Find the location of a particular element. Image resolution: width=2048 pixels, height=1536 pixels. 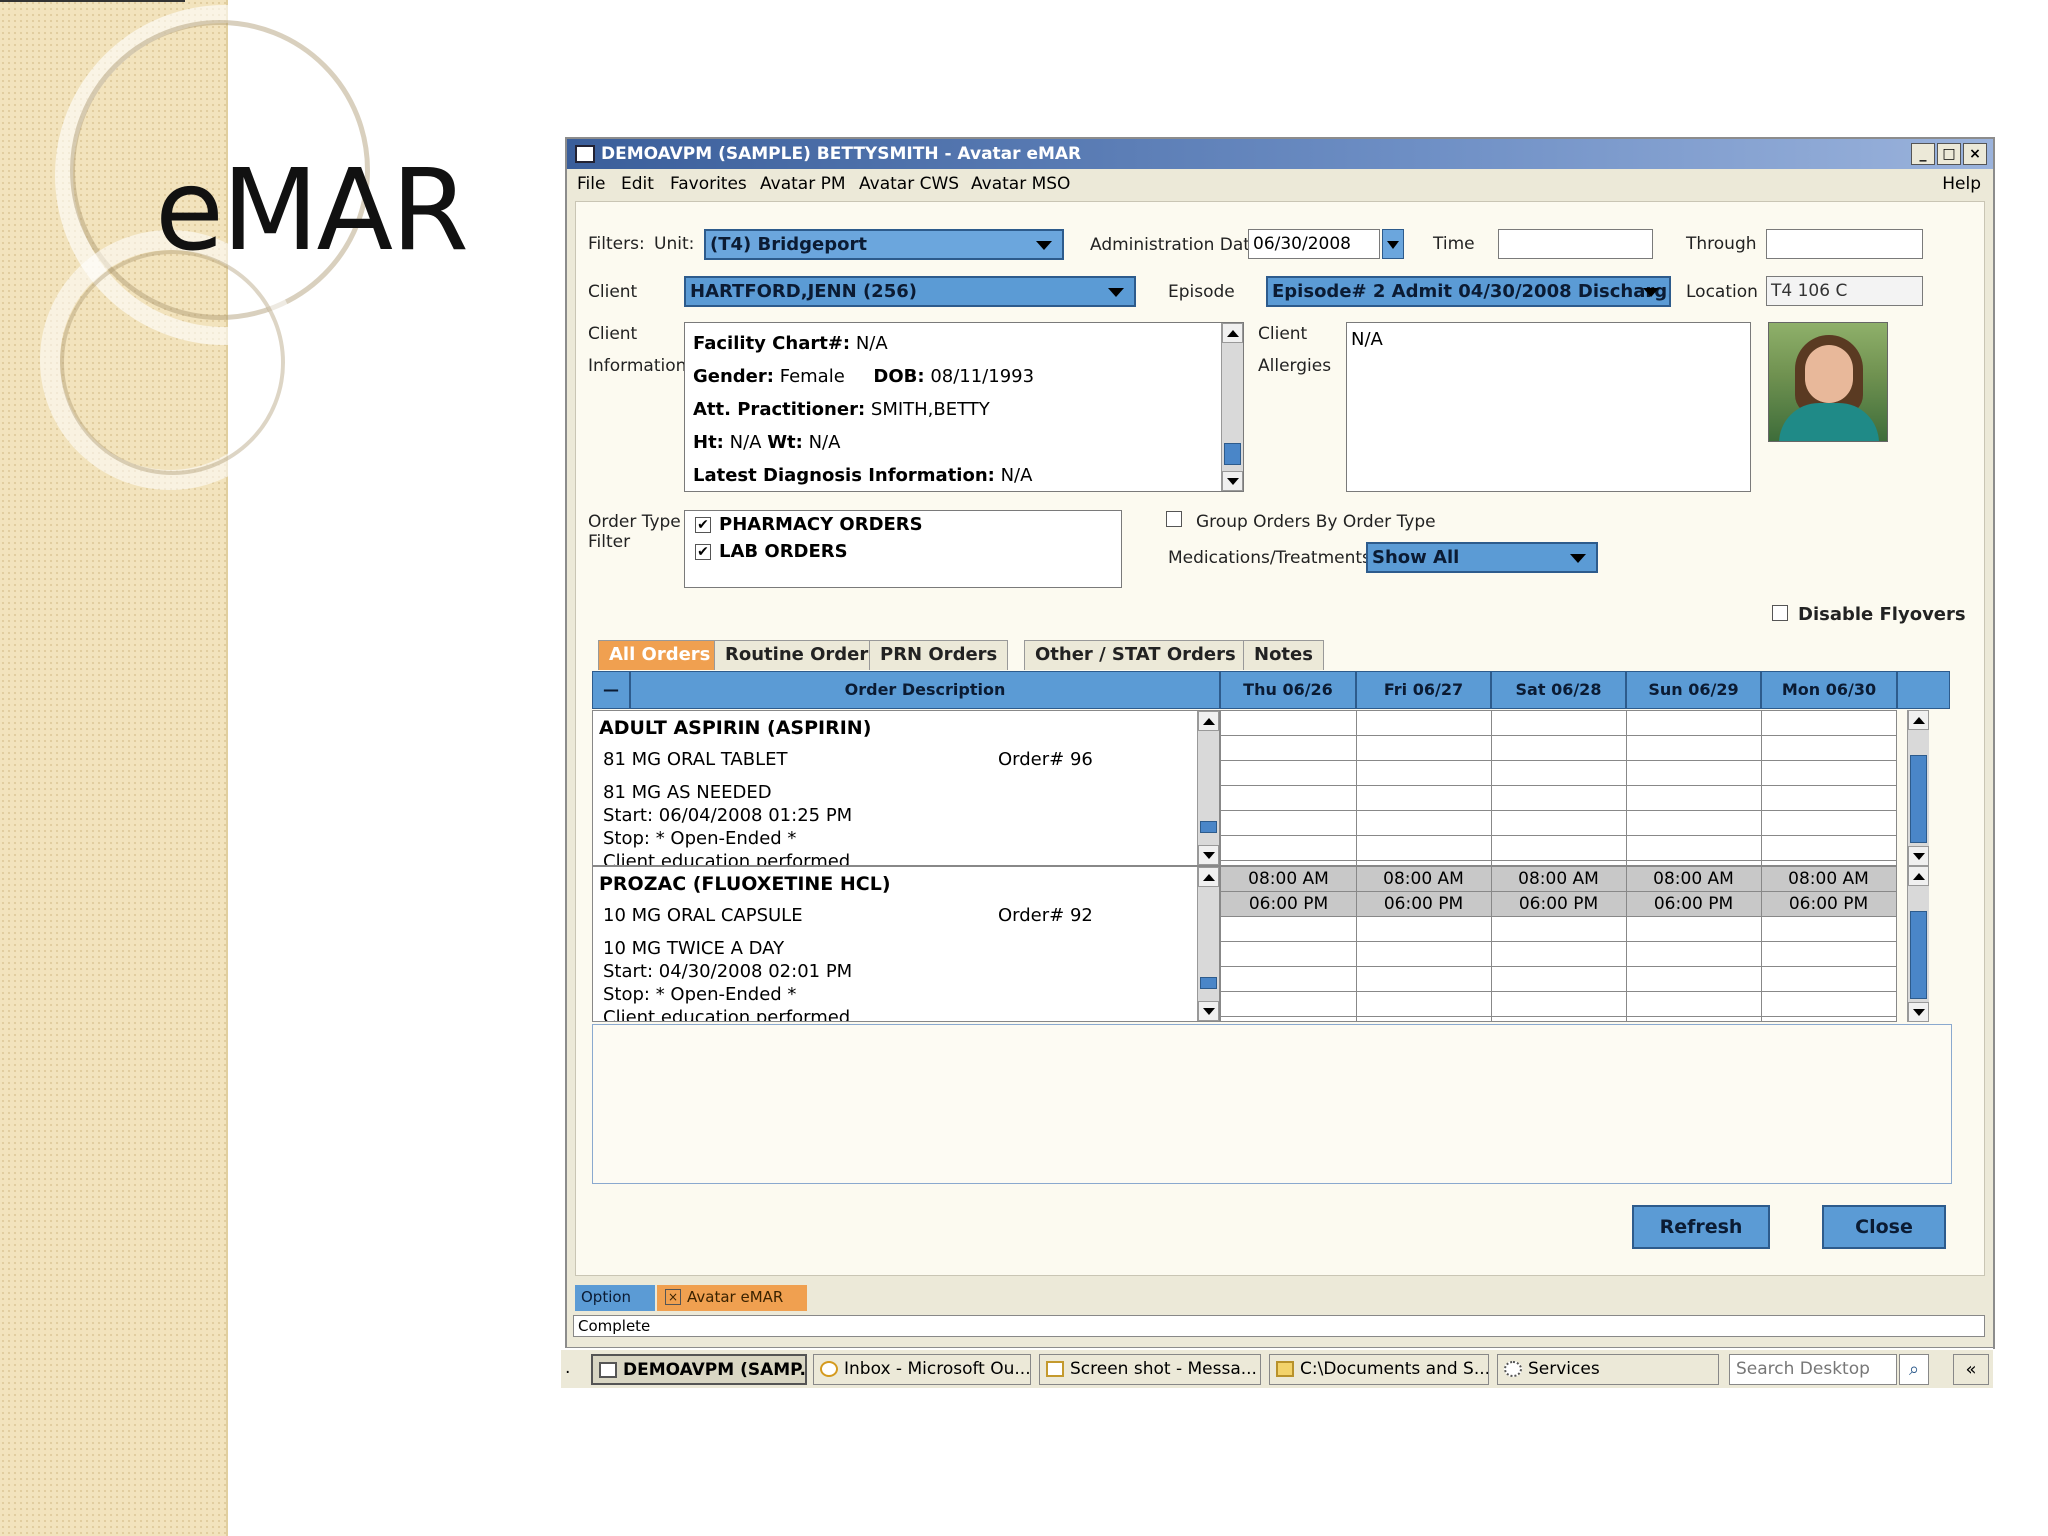

client-dropdown: HARTFORD,JENN (256) is located at coordinates (910, 291).